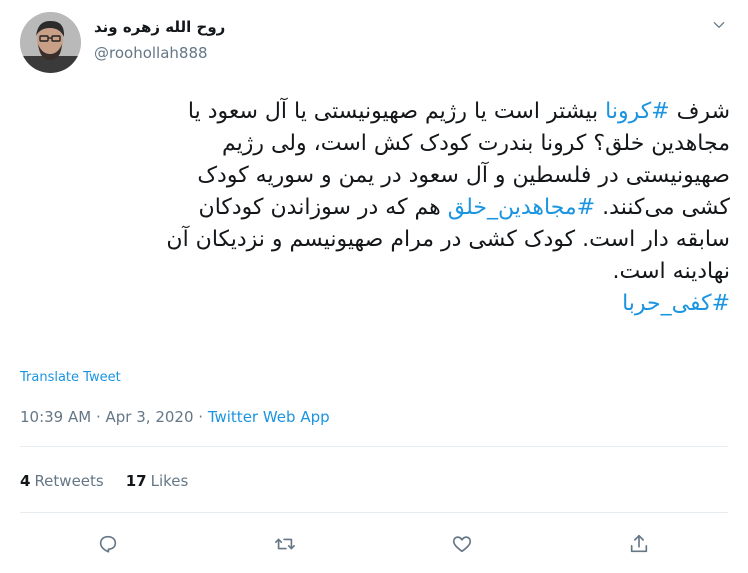 This screenshot has height=573, width=748. I want to click on chevron-down-icon, so click(719, 25).